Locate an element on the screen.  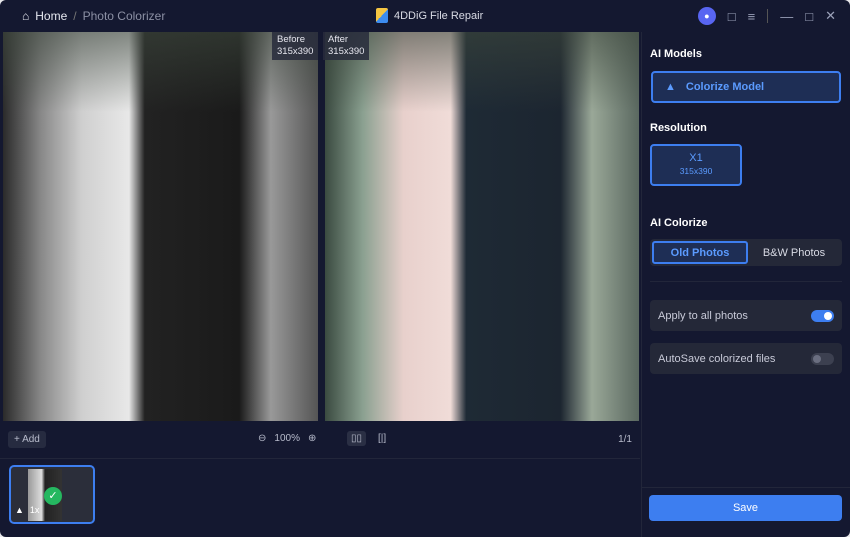
zoom-controls: ⊖ 100% ⊕ is located at coordinates (287, 438).